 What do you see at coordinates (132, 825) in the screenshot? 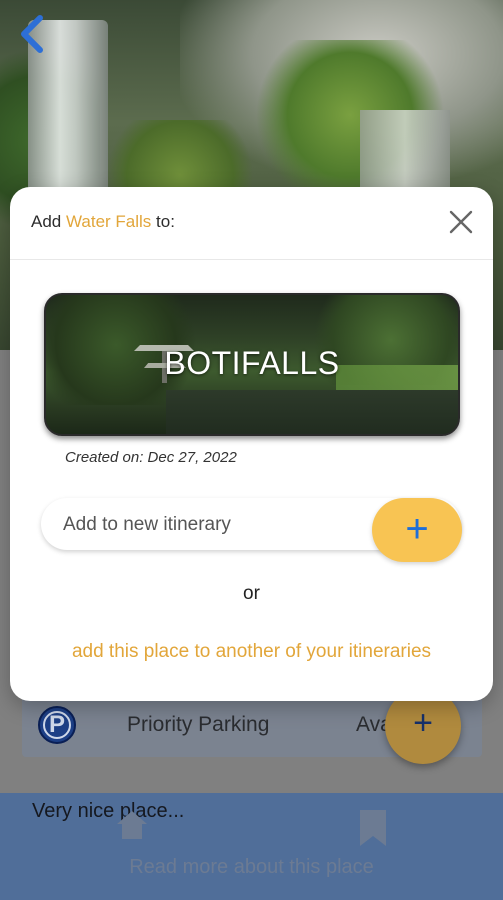
I see `home-icon` at bounding box center [132, 825].